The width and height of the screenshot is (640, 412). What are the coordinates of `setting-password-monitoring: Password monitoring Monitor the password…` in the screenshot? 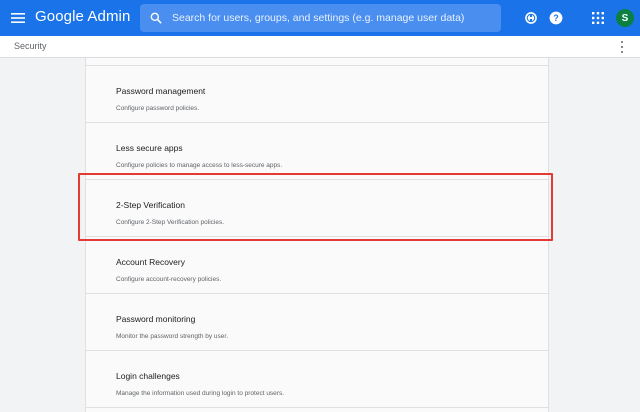 It's located at (317, 322).